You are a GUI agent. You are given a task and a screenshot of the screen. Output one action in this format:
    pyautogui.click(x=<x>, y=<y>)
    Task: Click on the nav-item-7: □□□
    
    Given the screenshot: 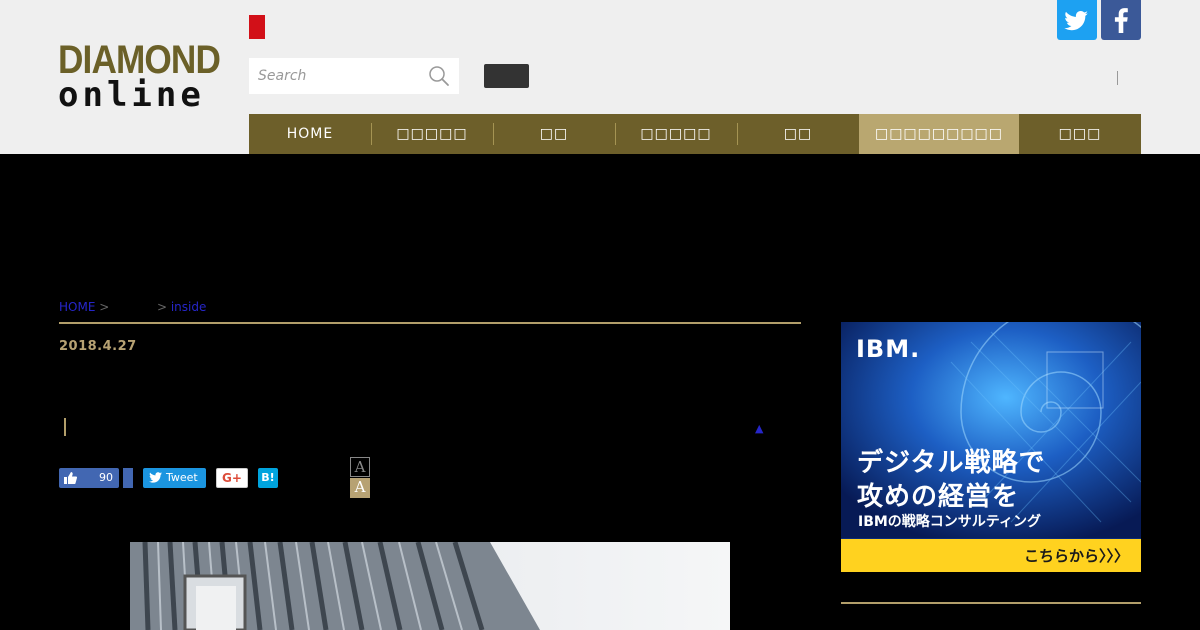 What is the action you would take?
    pyautogui.click(x=1080, y=134)
    